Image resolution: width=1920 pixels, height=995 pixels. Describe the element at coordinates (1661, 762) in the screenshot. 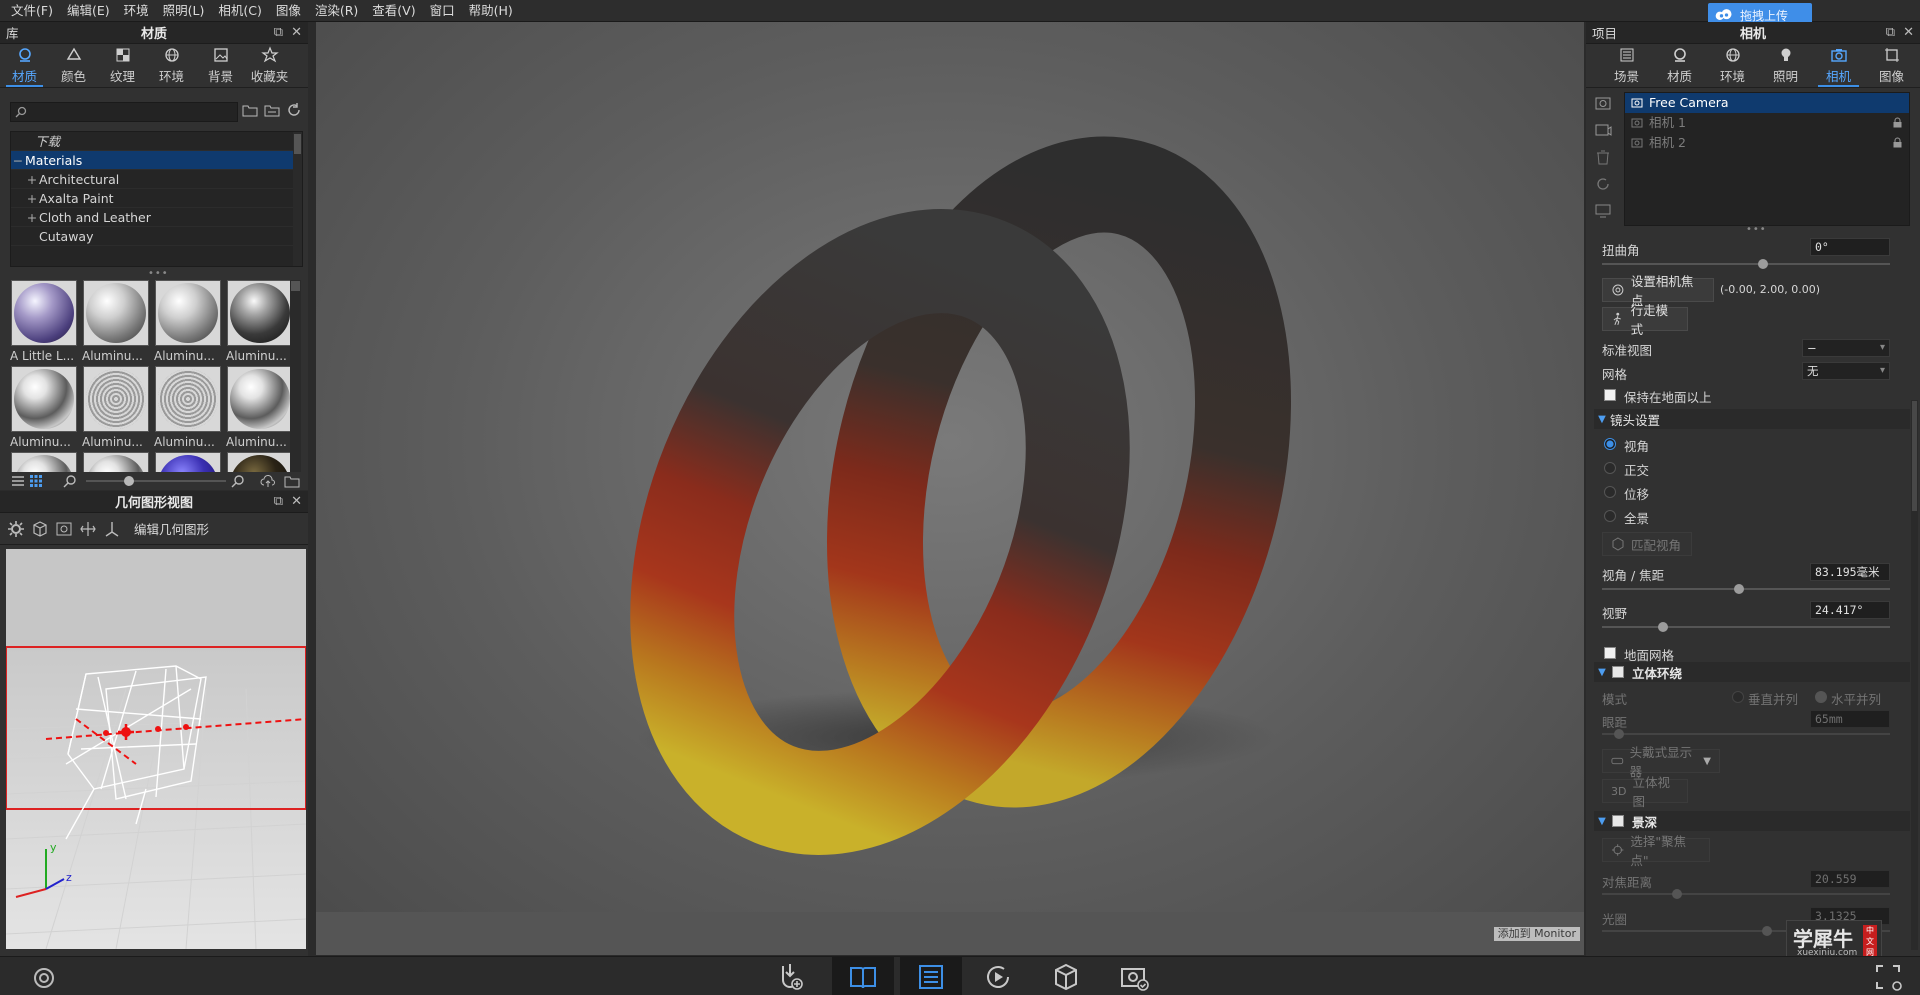

I see `hmd-button: 头戴式显示器 ▼` at that location.